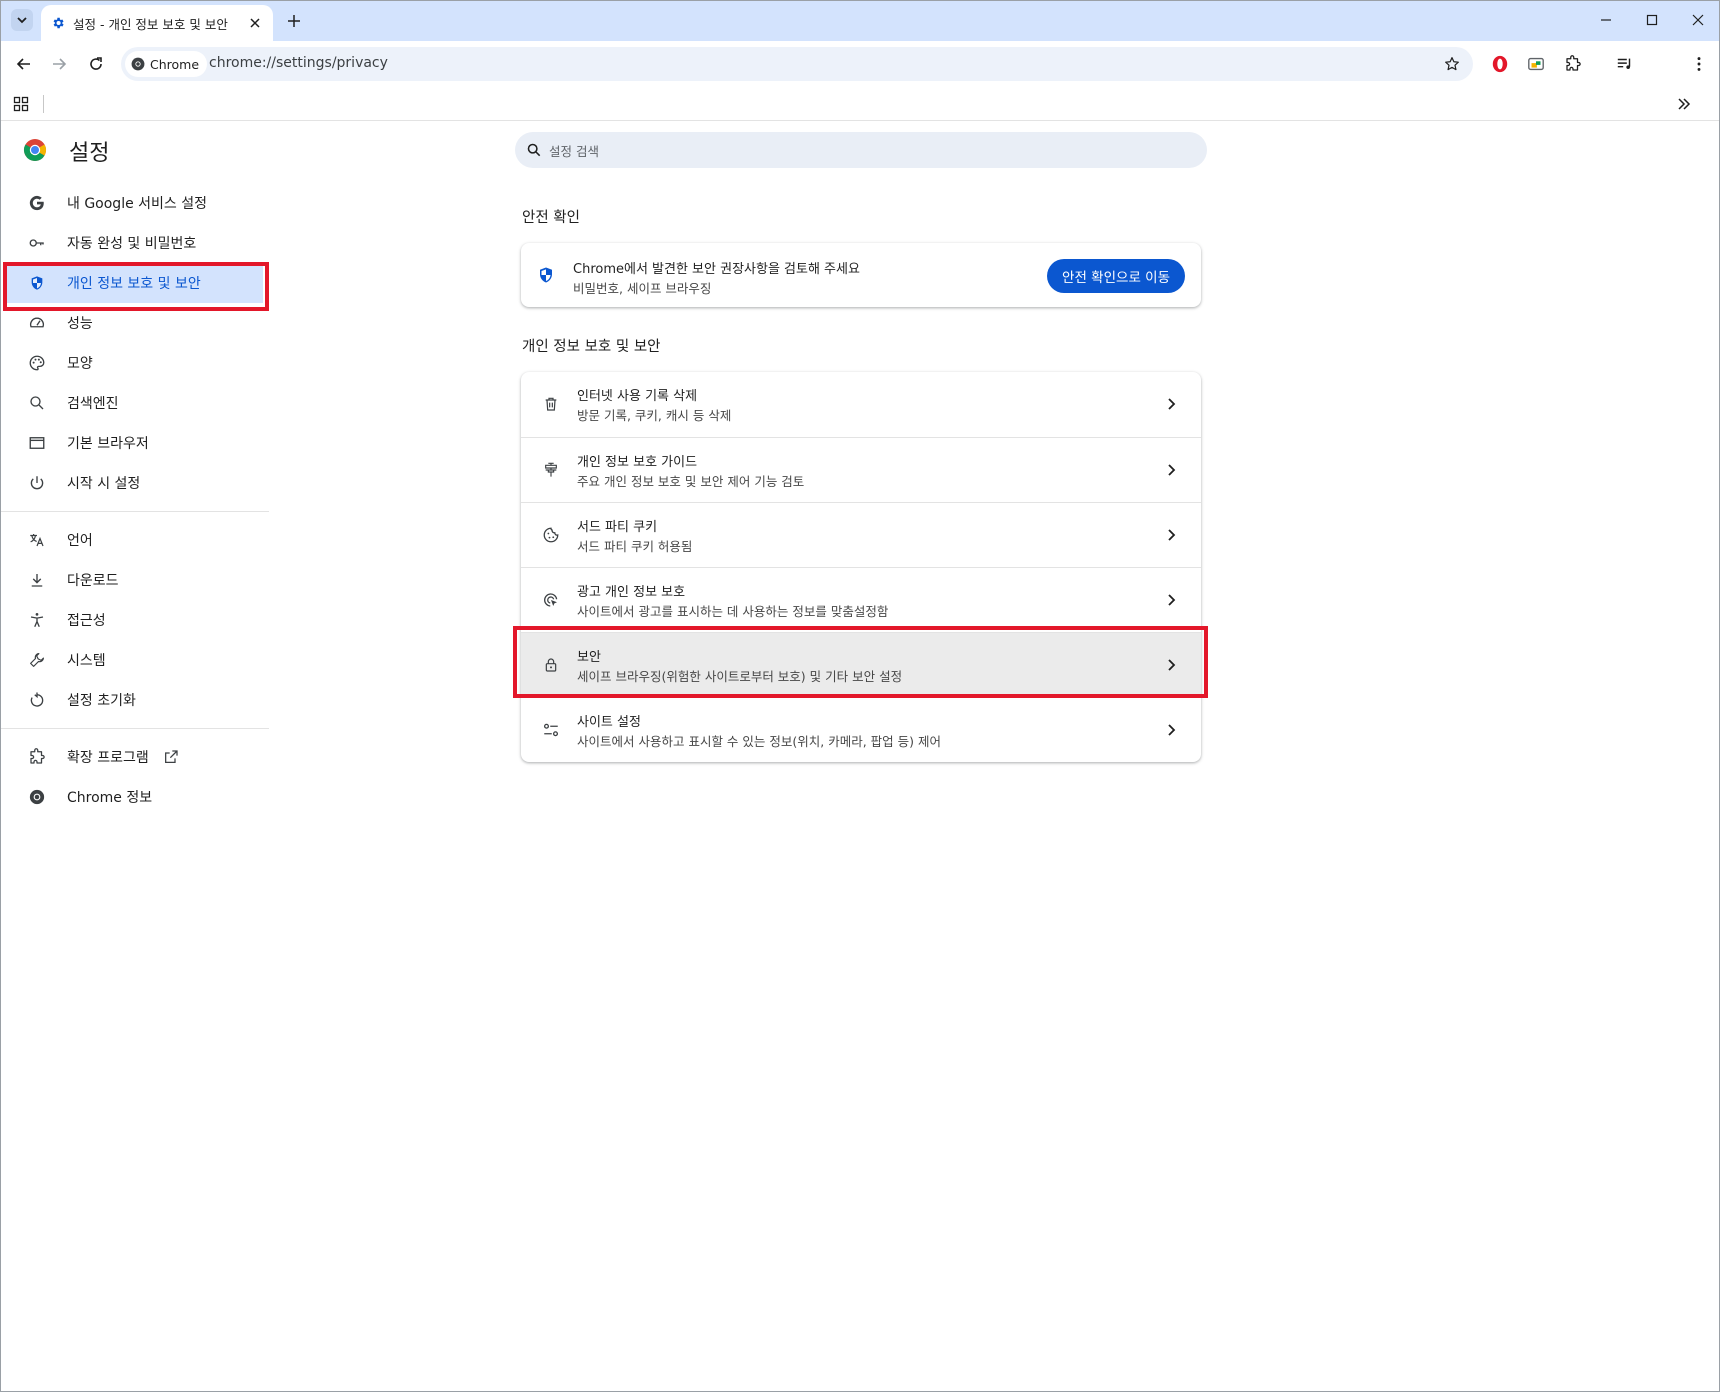 Image resolution: width=1720 pixels, height=1392 pixels. I want to click on sidebar-item-default-browser: 기본 브라우저, so click(135, 443).